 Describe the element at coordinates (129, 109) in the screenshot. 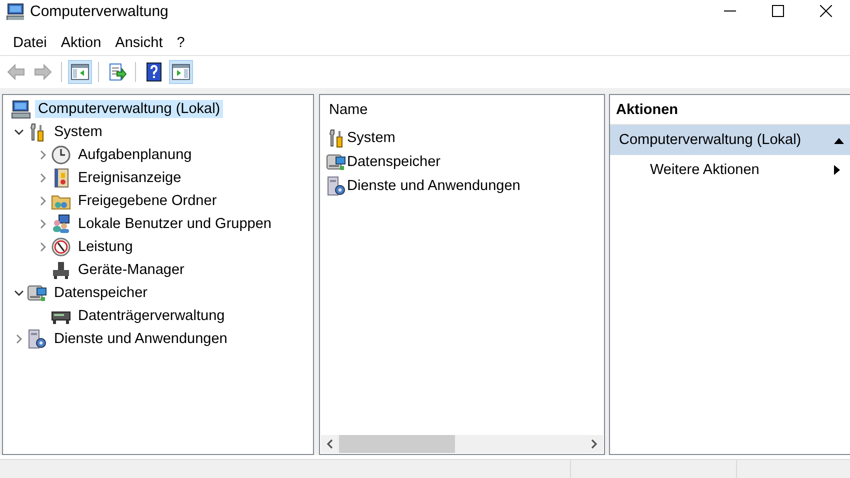

I see `tree-item: Computerverwaltung (Lokal)` at that location.